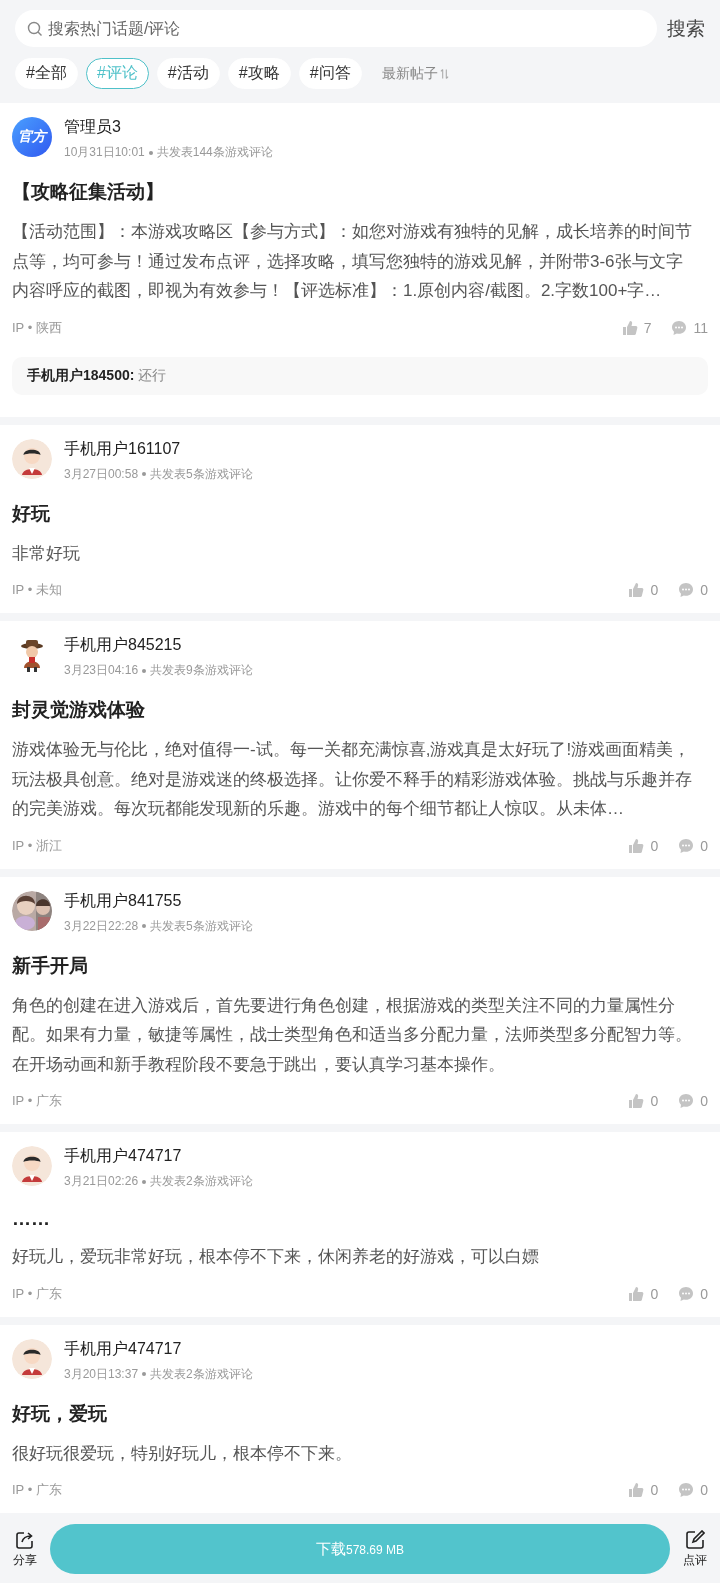 This screenshot has height=1583, width=720. I want to click on post-time: 3月20日13:37, so click(101, 1374).